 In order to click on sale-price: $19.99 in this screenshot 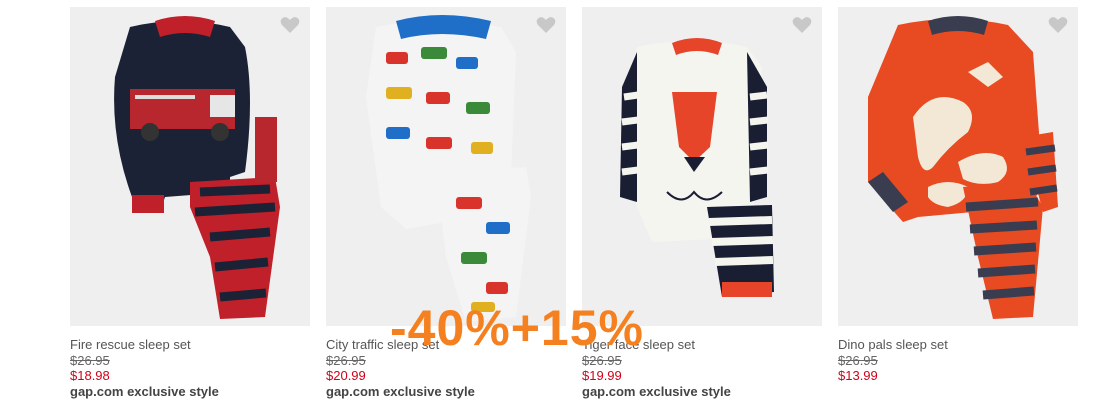, I will do `click(602, 375)`.